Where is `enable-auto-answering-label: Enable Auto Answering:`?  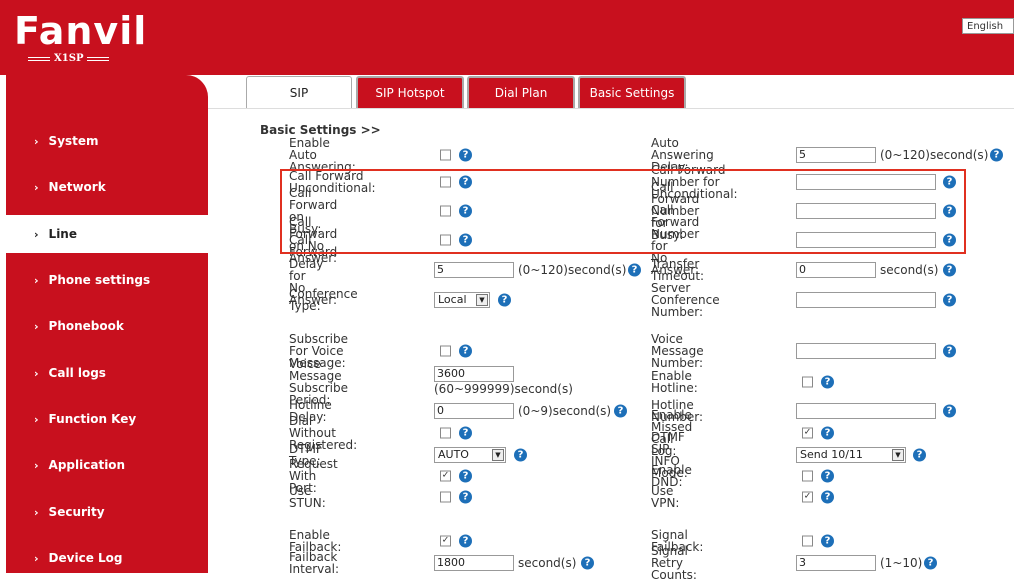 enable-auto-answering-label: Enable Auto Answering: is located at coordinates (322, 155).